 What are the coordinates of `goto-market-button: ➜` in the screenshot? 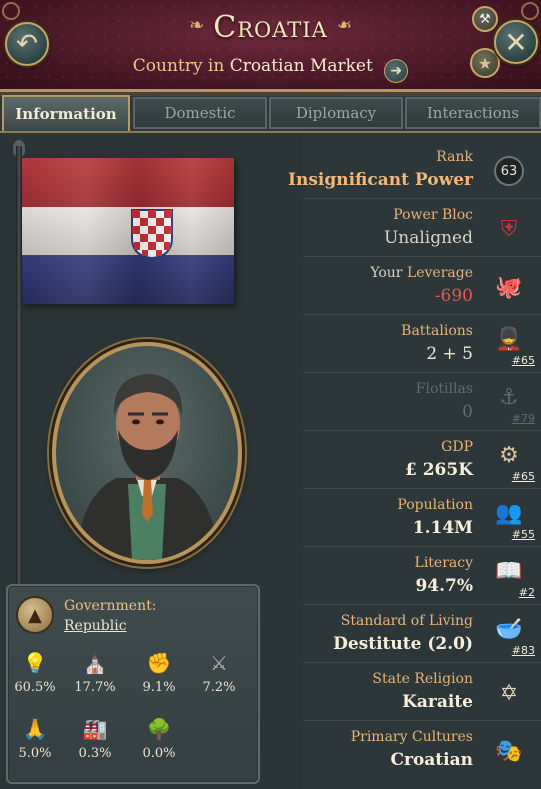 It's located at (396, 71).